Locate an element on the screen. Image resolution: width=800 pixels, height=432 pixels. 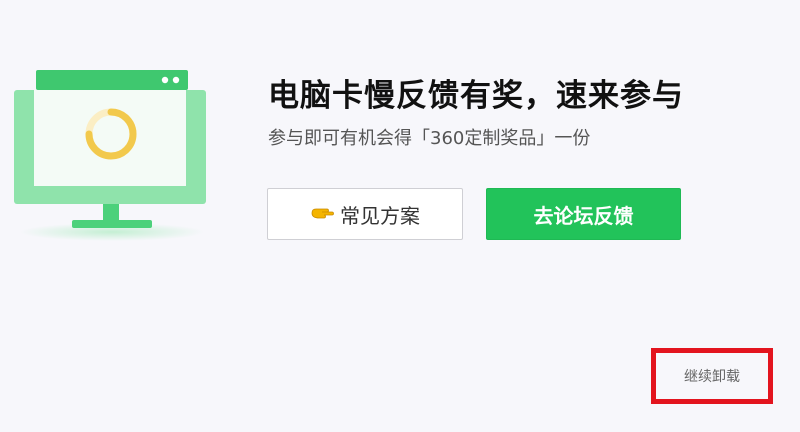
feedback-subline: 参与即可有机会得「360定制奖品」一份 is located at coordinates (429, 138).